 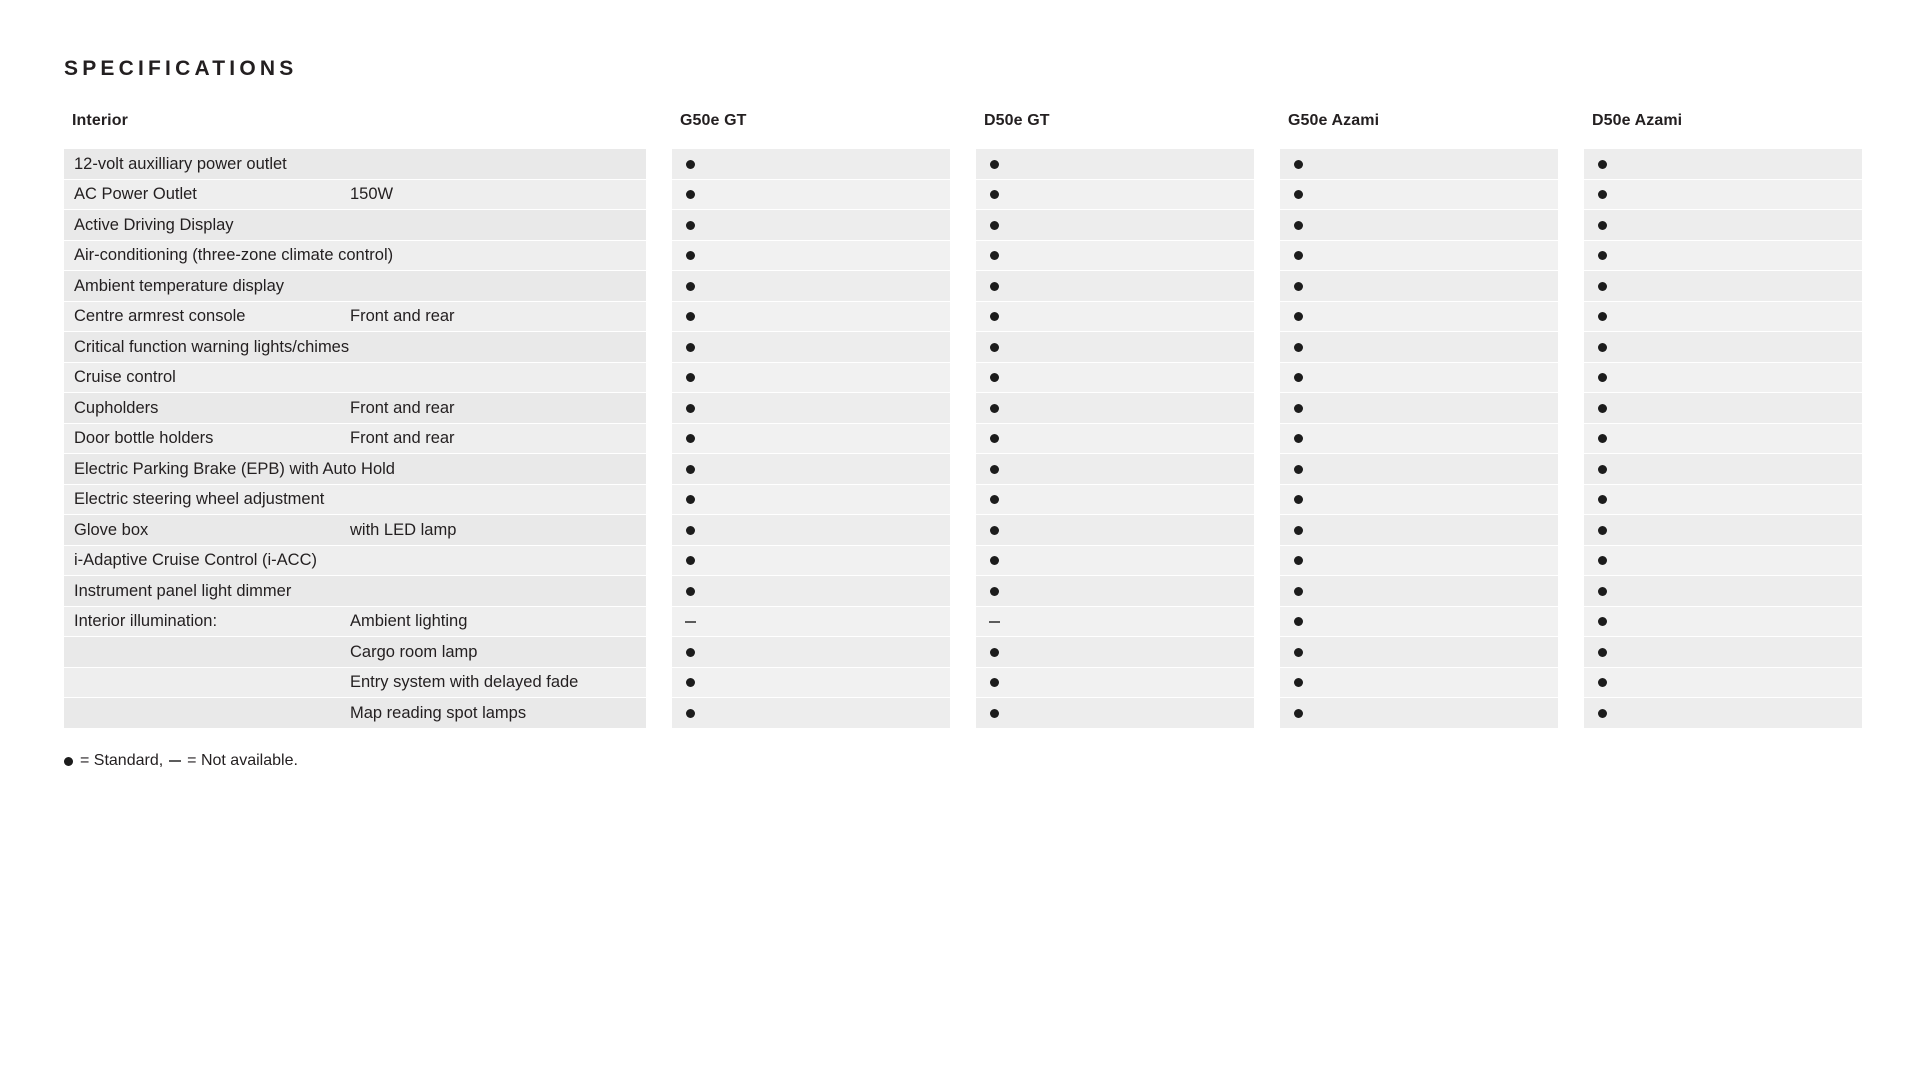 What do you see at coordinates (154, 224) in the screenshot?
I see `row-feature-label: Active Driving Display` at bounding box center [154, 224].